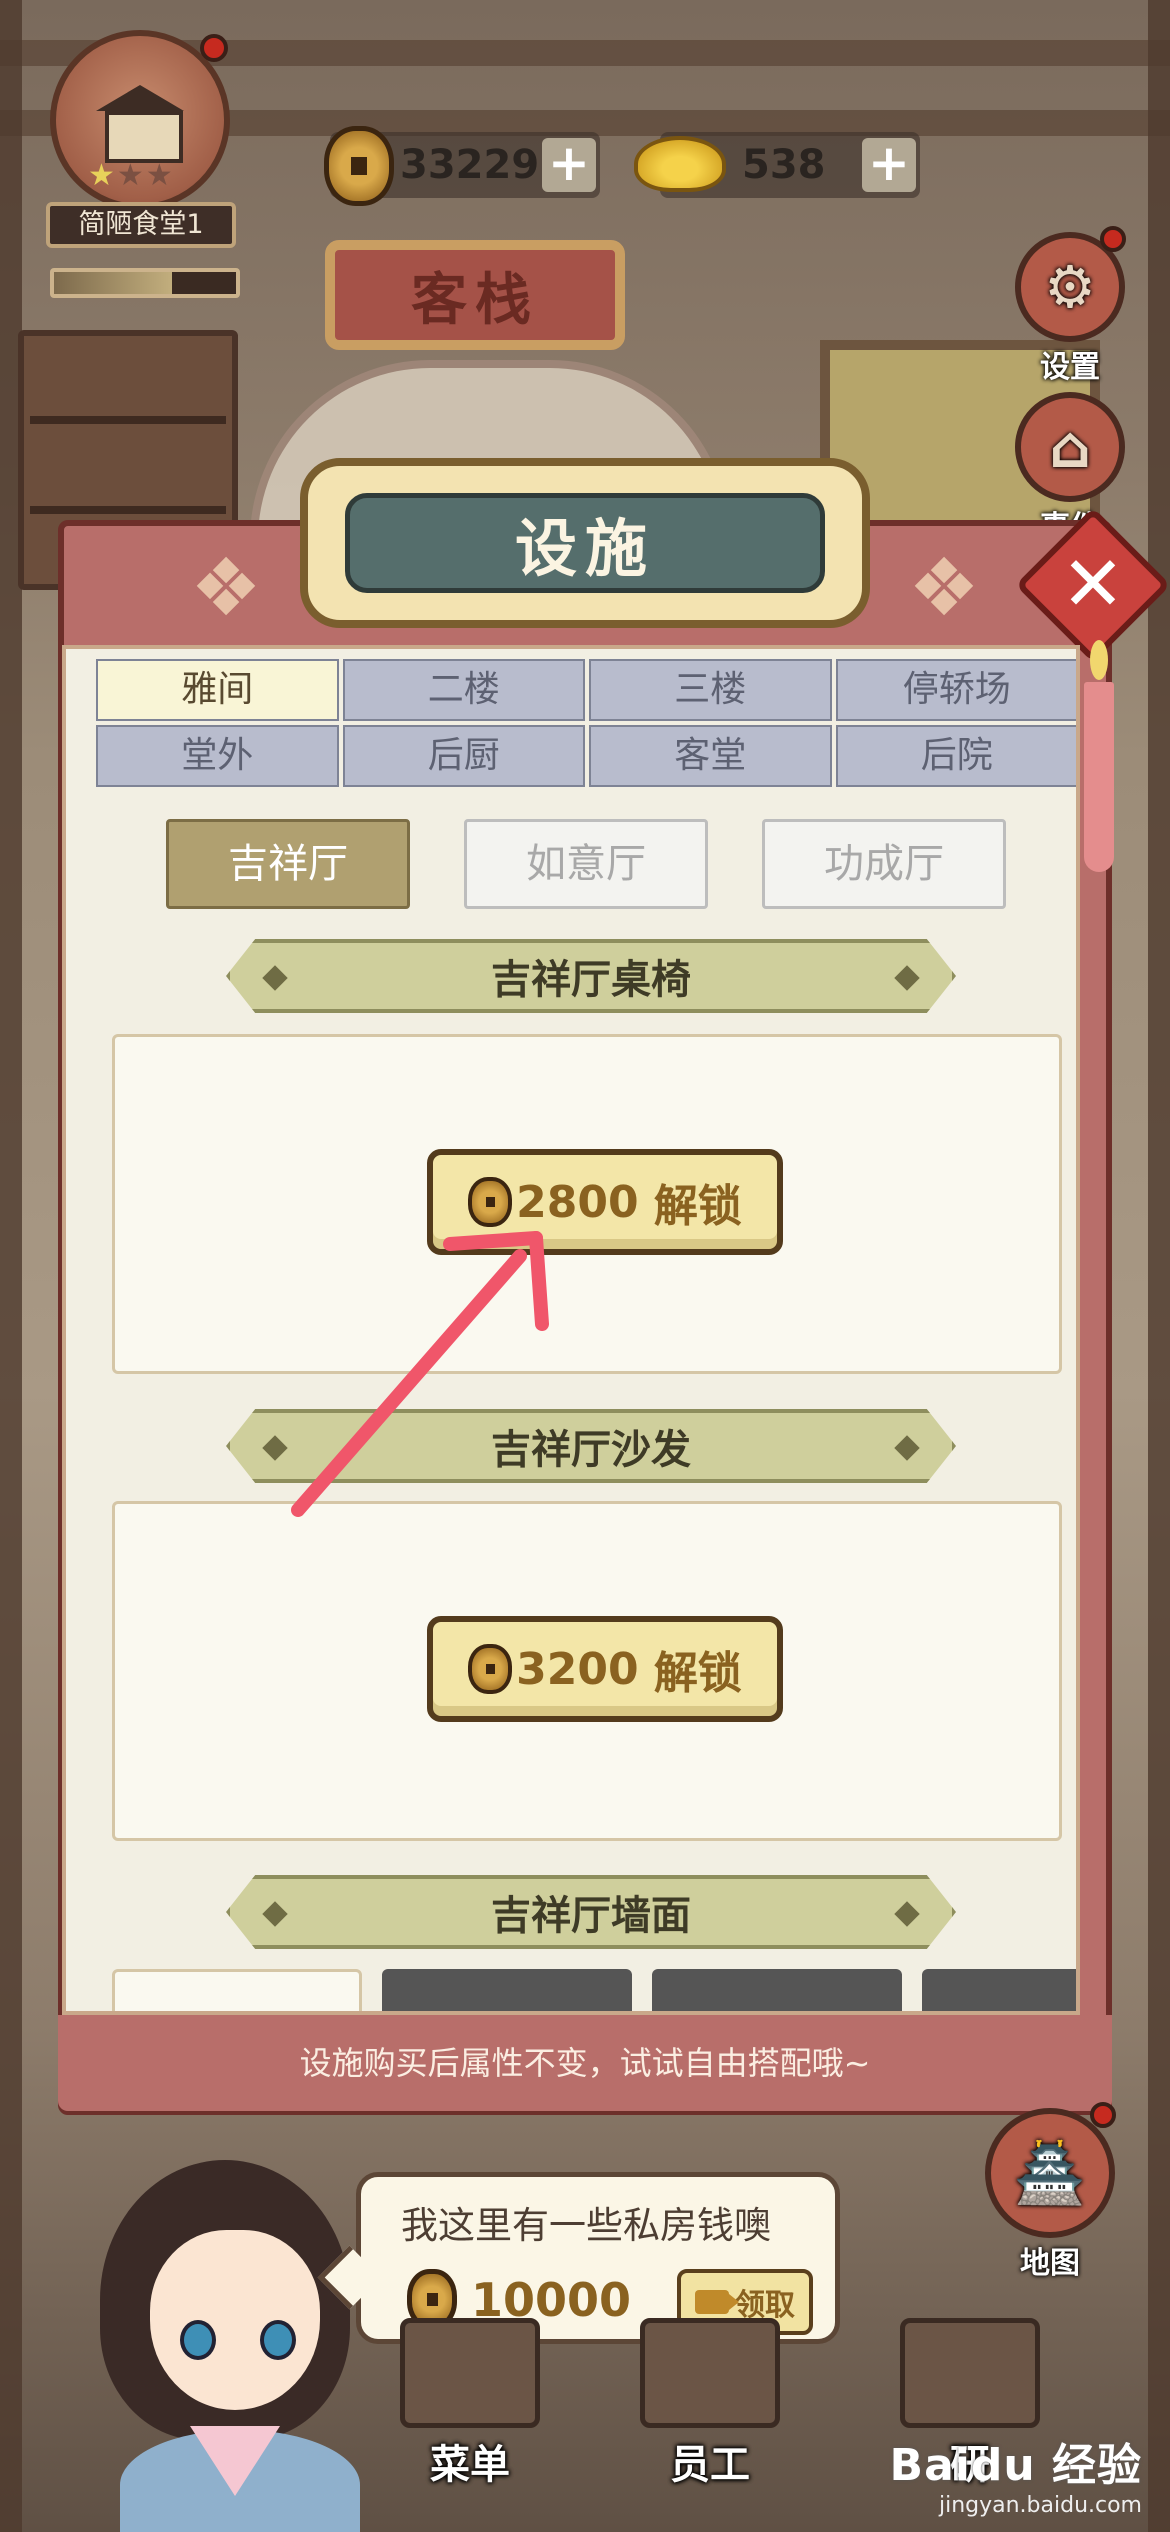 The height and width of the screenshot is (2532, 1170). I want to click on baidu-jingyan-watermark: Baidu 经验 jingyan.baidu.com, so click(1016, 2473).